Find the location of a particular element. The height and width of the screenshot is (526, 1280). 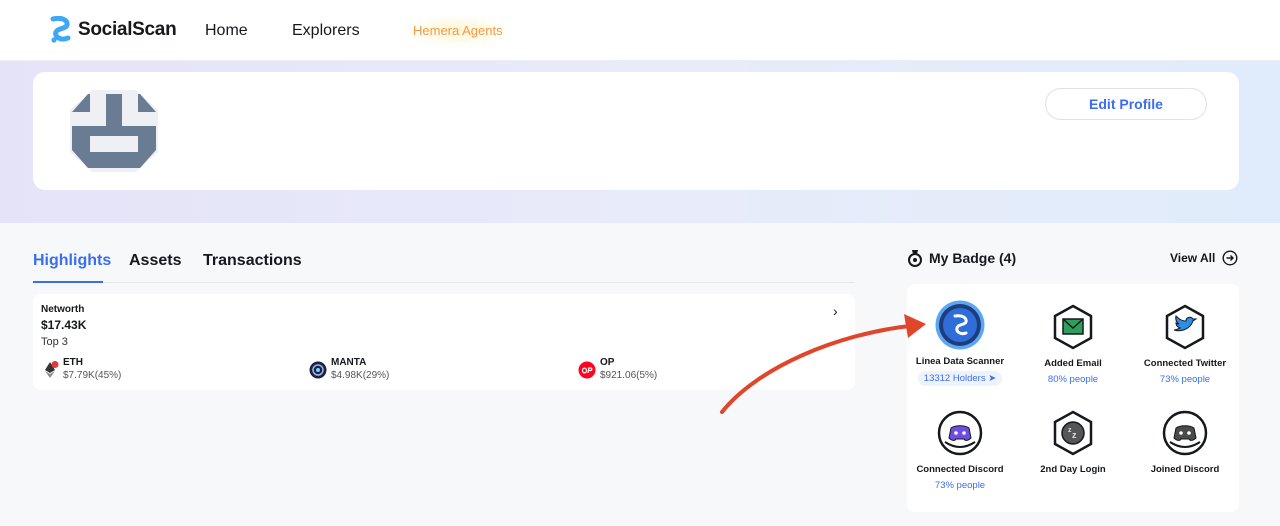

badge-connected-discord: Connected Discord 73% people is located at coordinates (960, 449).